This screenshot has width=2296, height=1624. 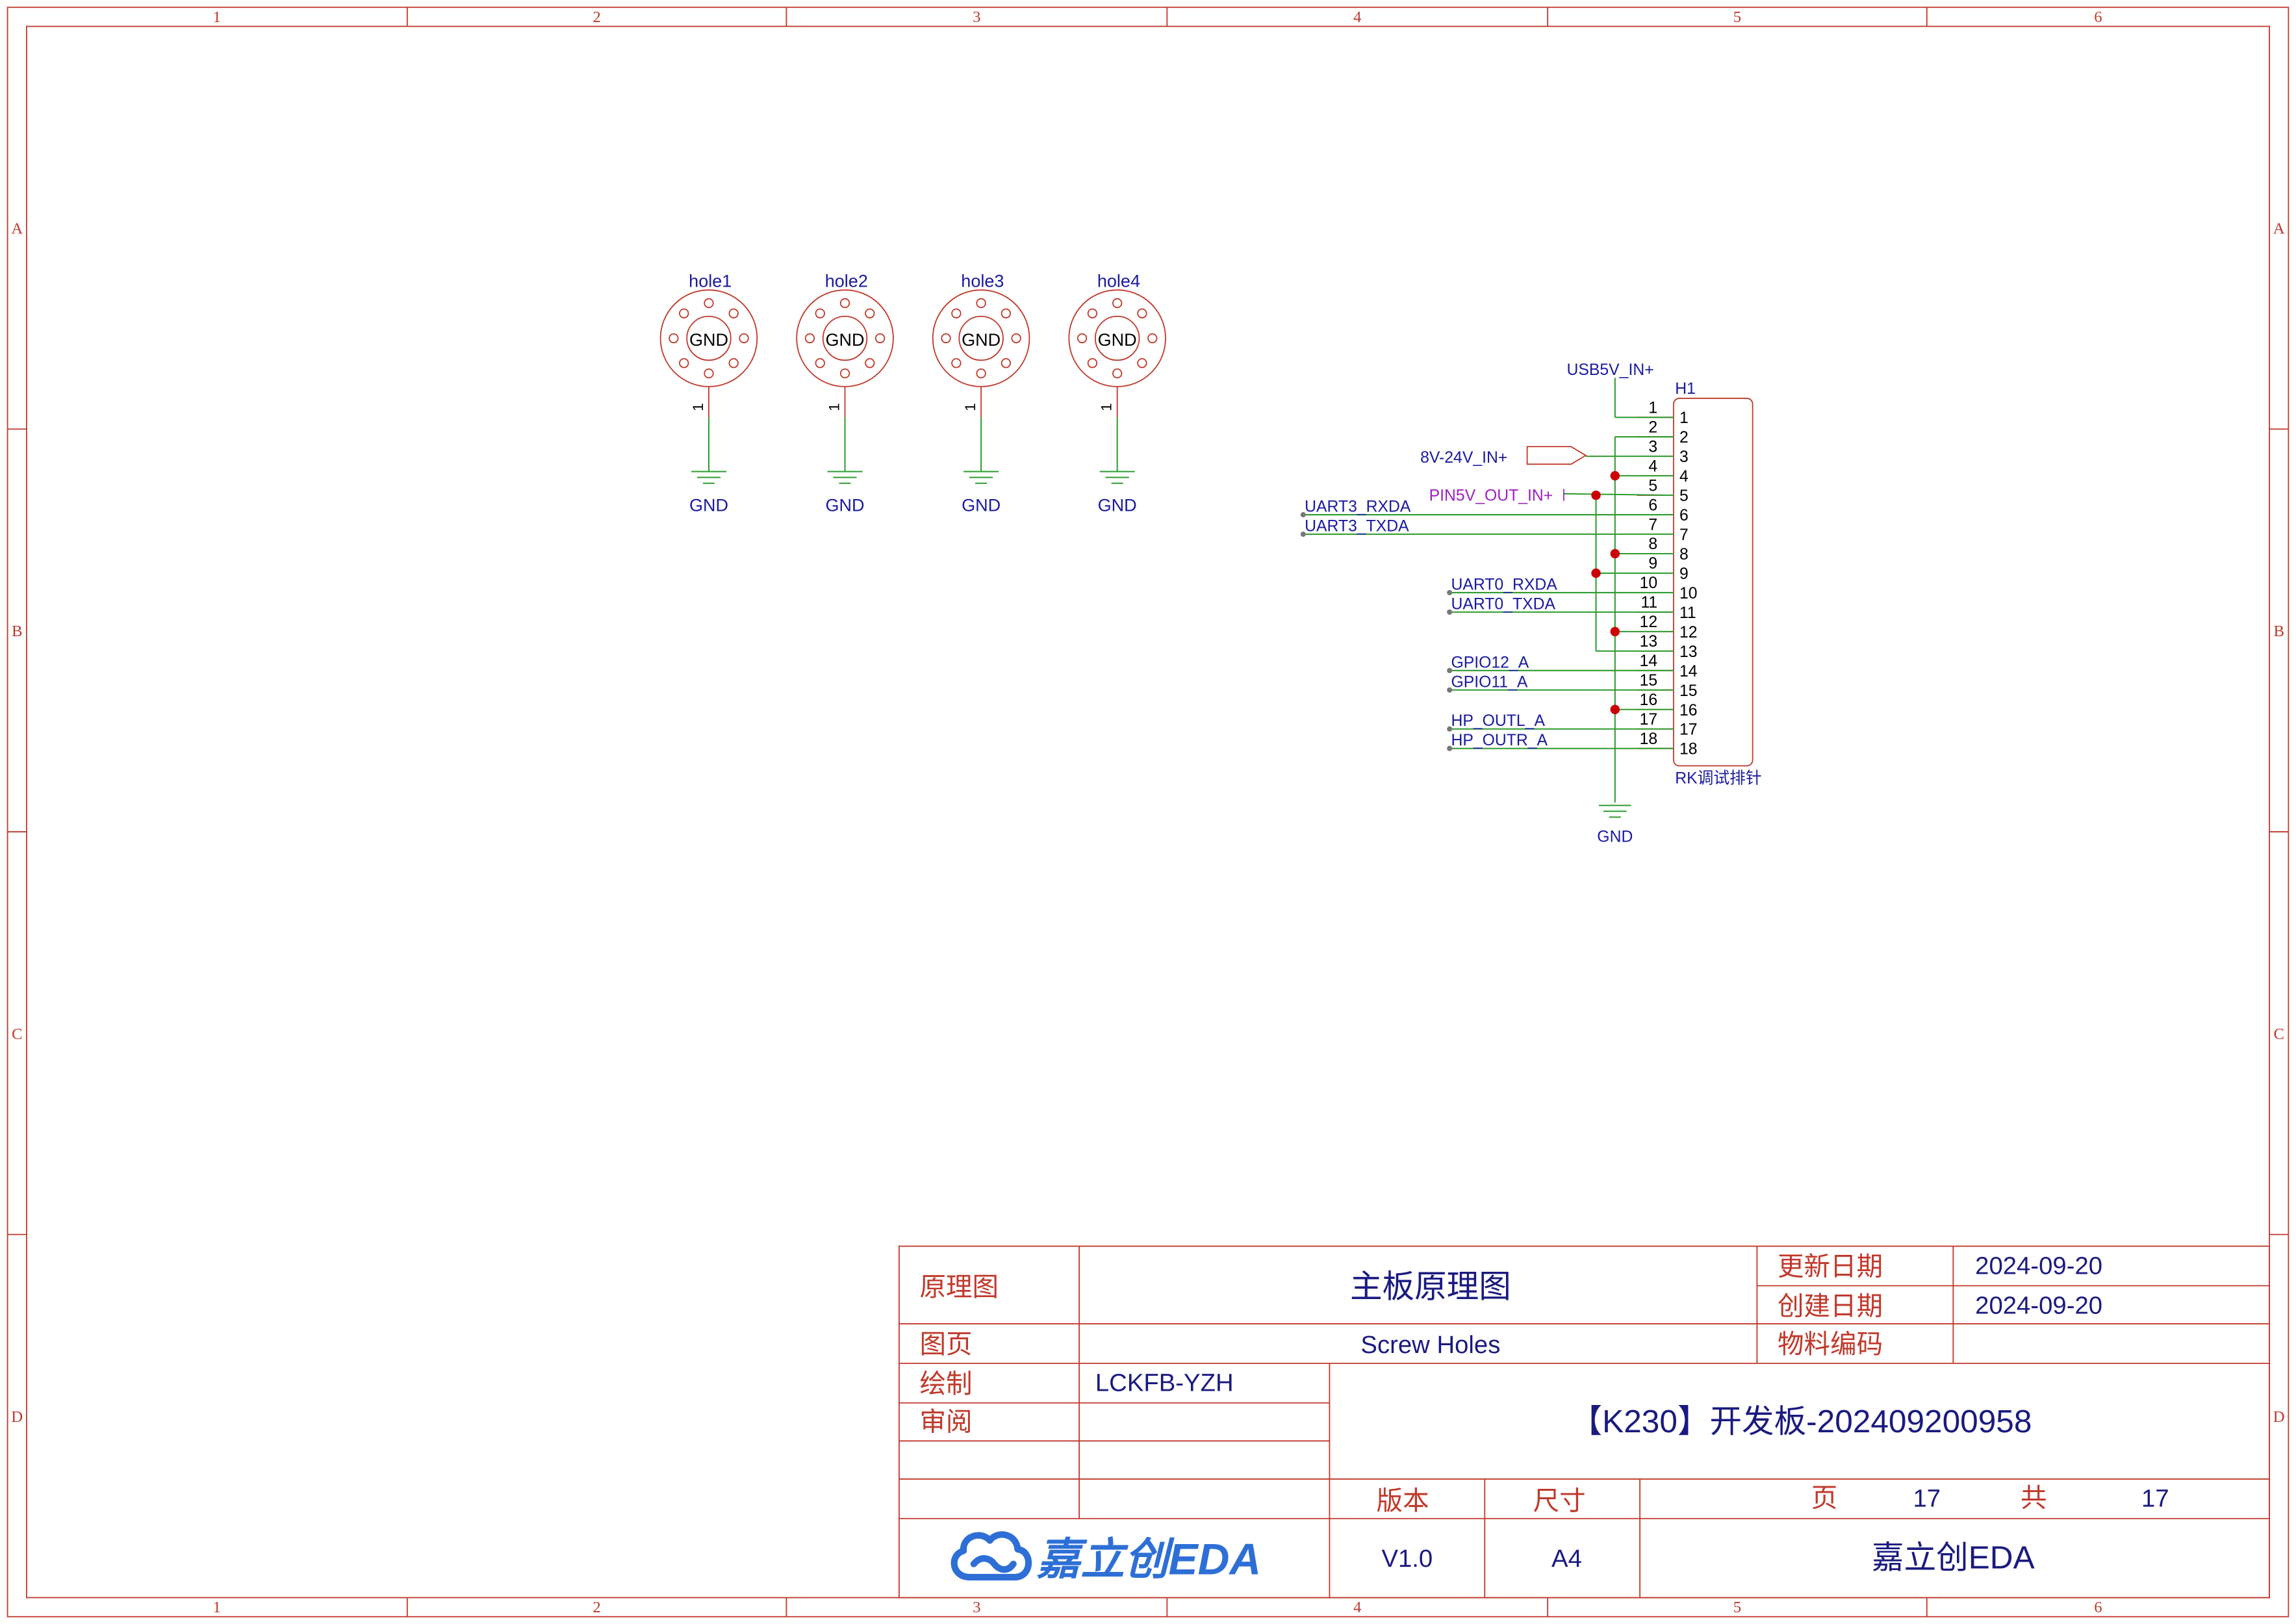 I want to click on jlc-eda-logo: 嘉立创EDA, so click(x=1106, y=1558).